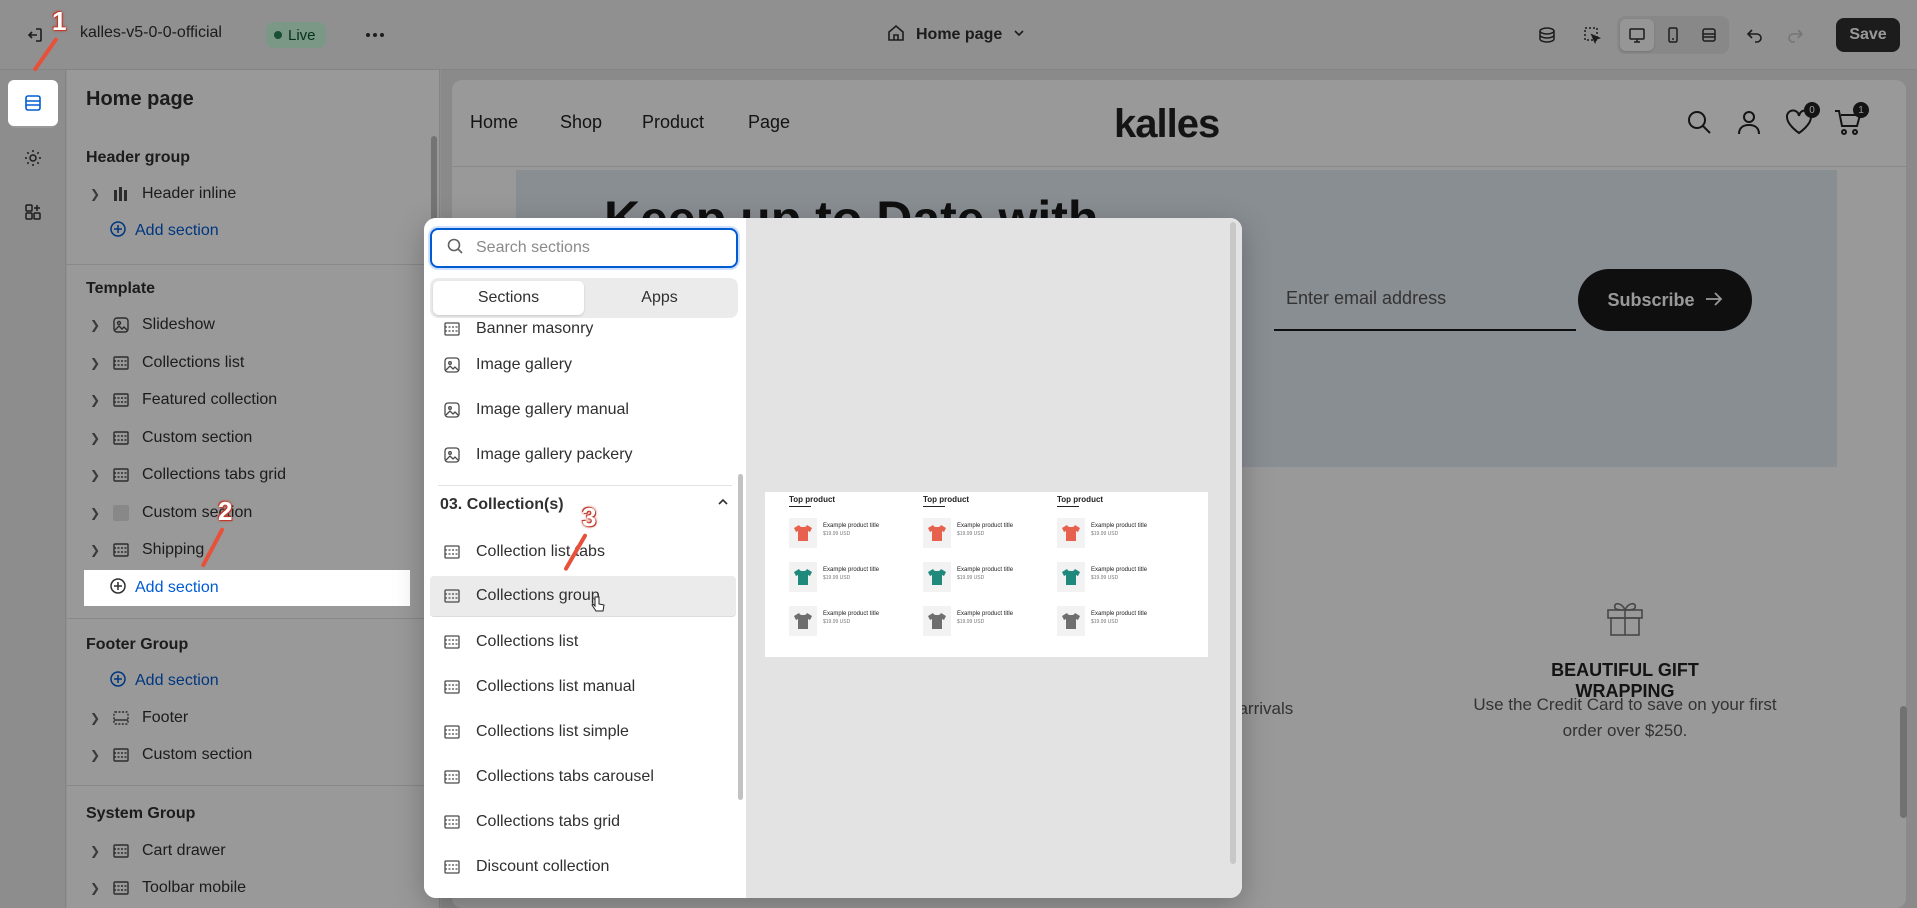 The width and height of the screenshot is (1917, 908). I want to click on list-item-label: Collections tabs carousel, so click(565, 776).